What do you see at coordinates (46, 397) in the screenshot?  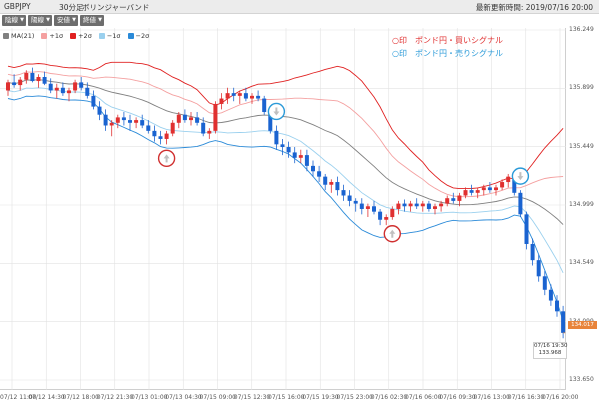 I see `x-tick-label: 07/12 14:30` at bounding box center [46, 397].